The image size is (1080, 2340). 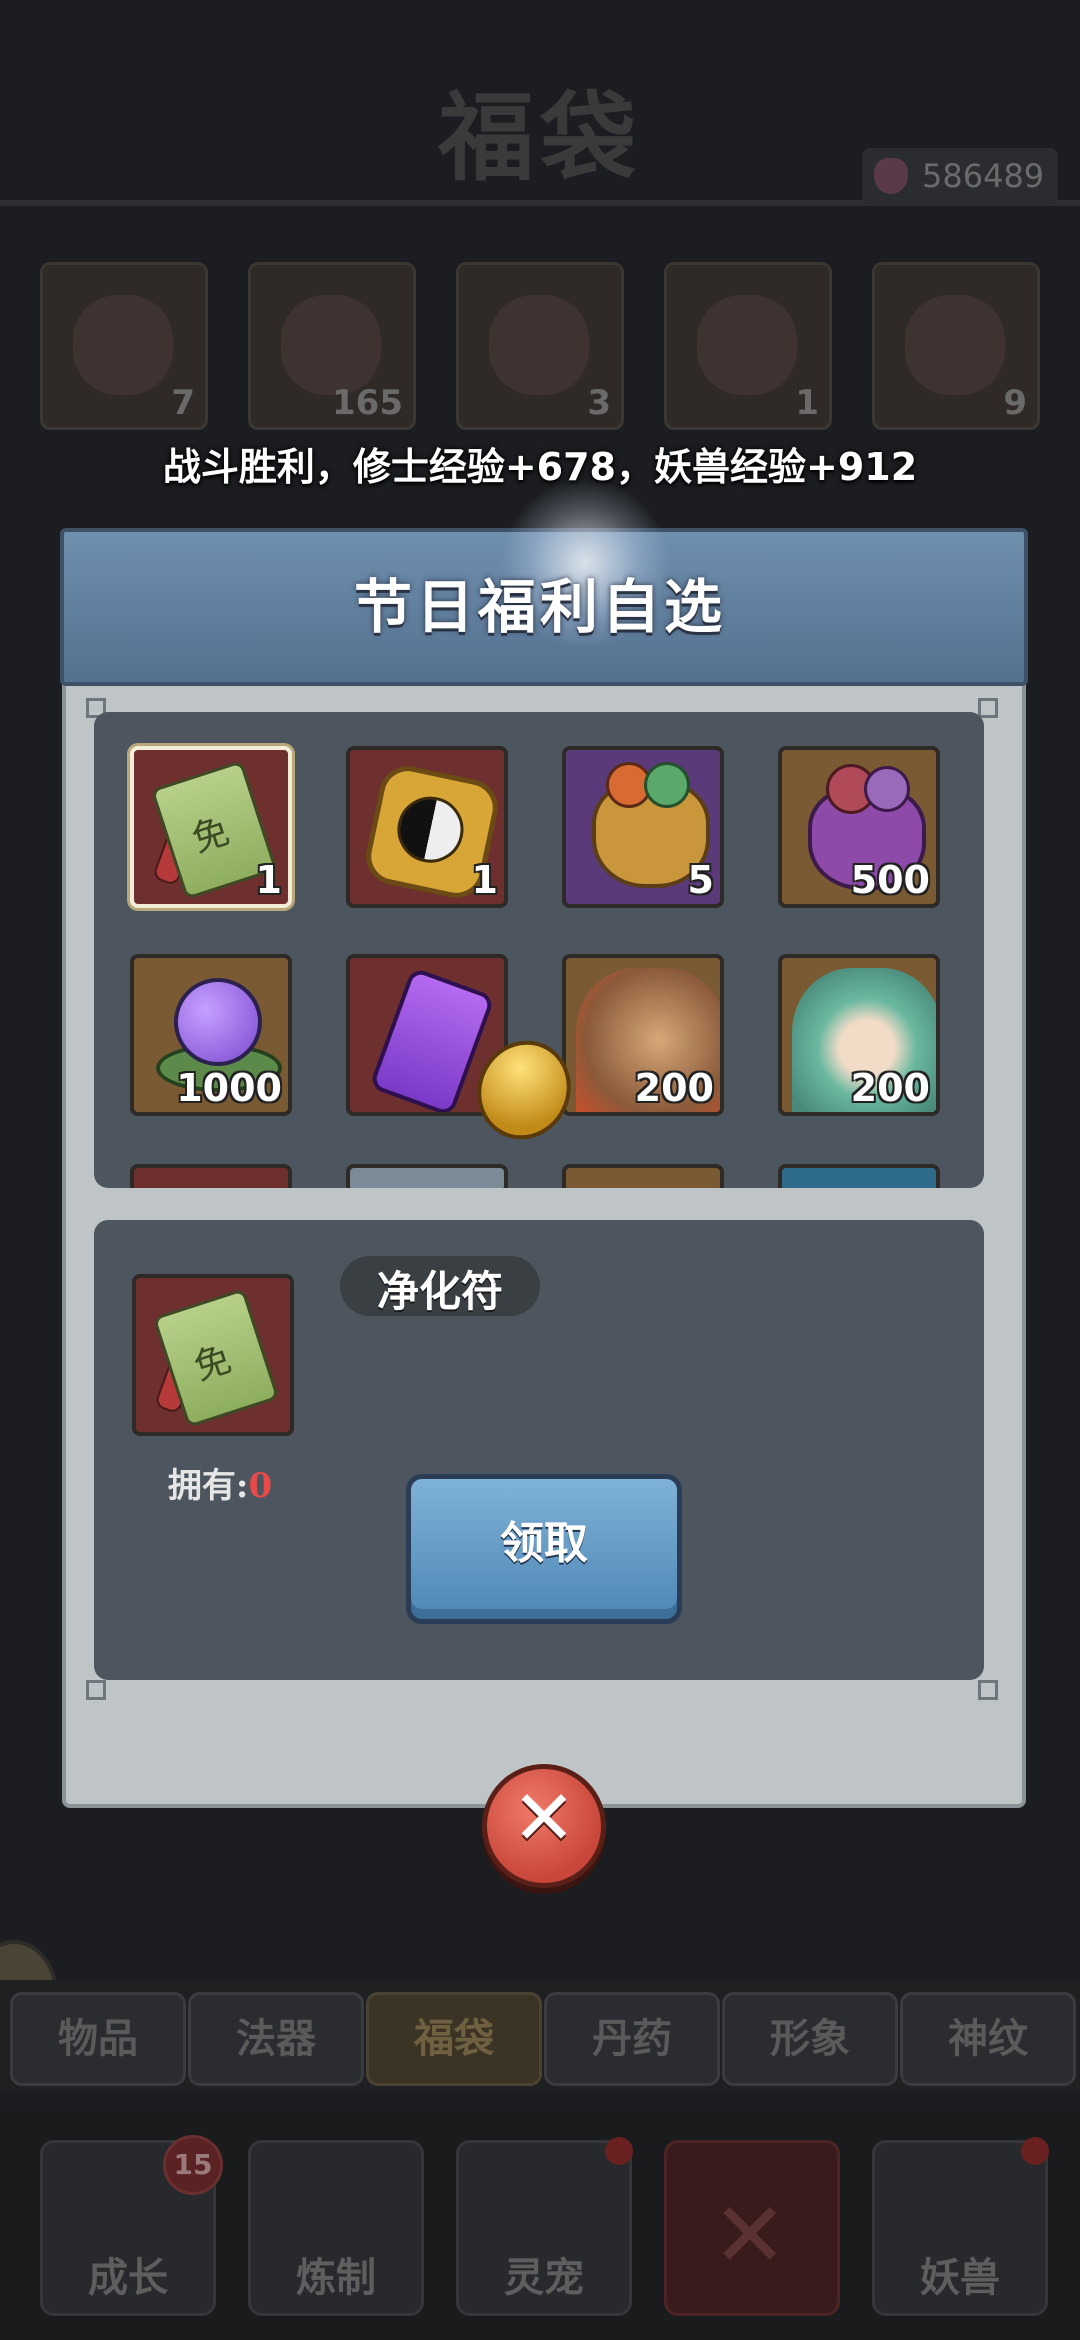 I want to click on owned-count-value: 0, so click(x=260, y=1486).